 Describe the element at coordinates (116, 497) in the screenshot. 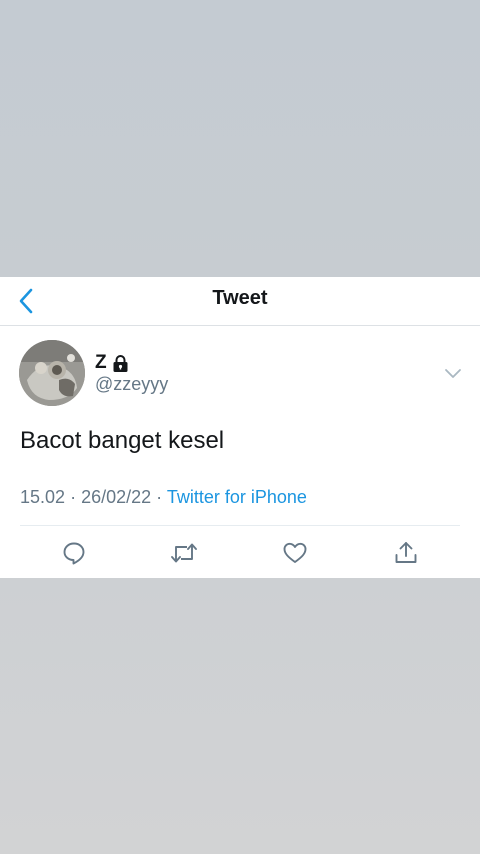

I see `tweet-date: 26/02/22` at that location.